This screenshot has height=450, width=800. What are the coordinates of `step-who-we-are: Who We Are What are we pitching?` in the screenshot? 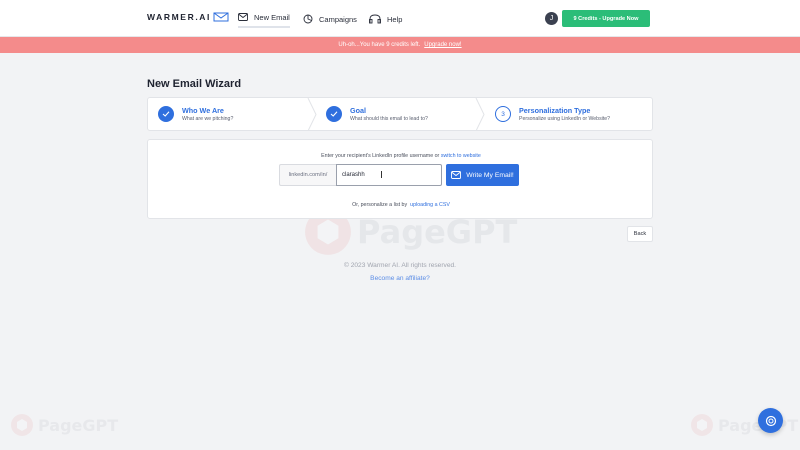 It's located at (195, 114).